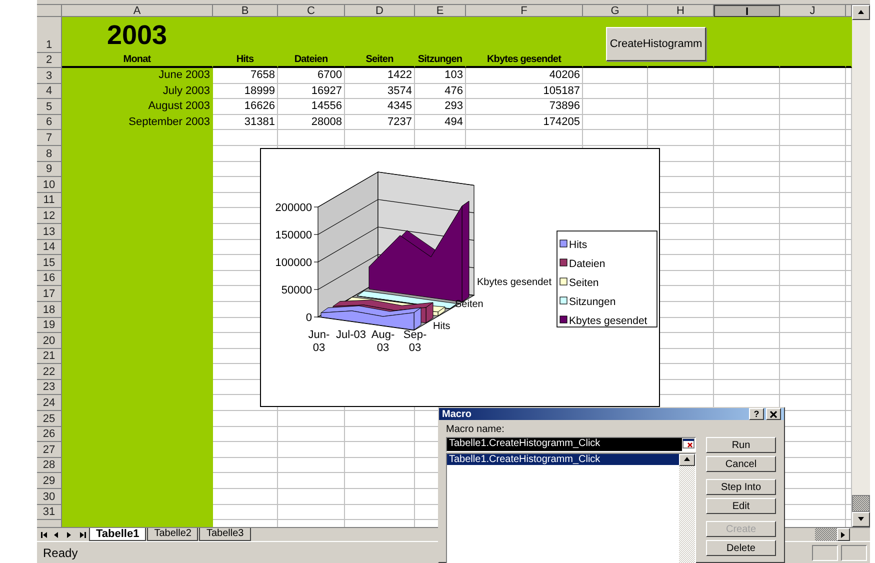 This screenshot has height=563, width=875. Describe the element at coordinates (311, 11) in the screenshot. I see `column-header: C` at that location.